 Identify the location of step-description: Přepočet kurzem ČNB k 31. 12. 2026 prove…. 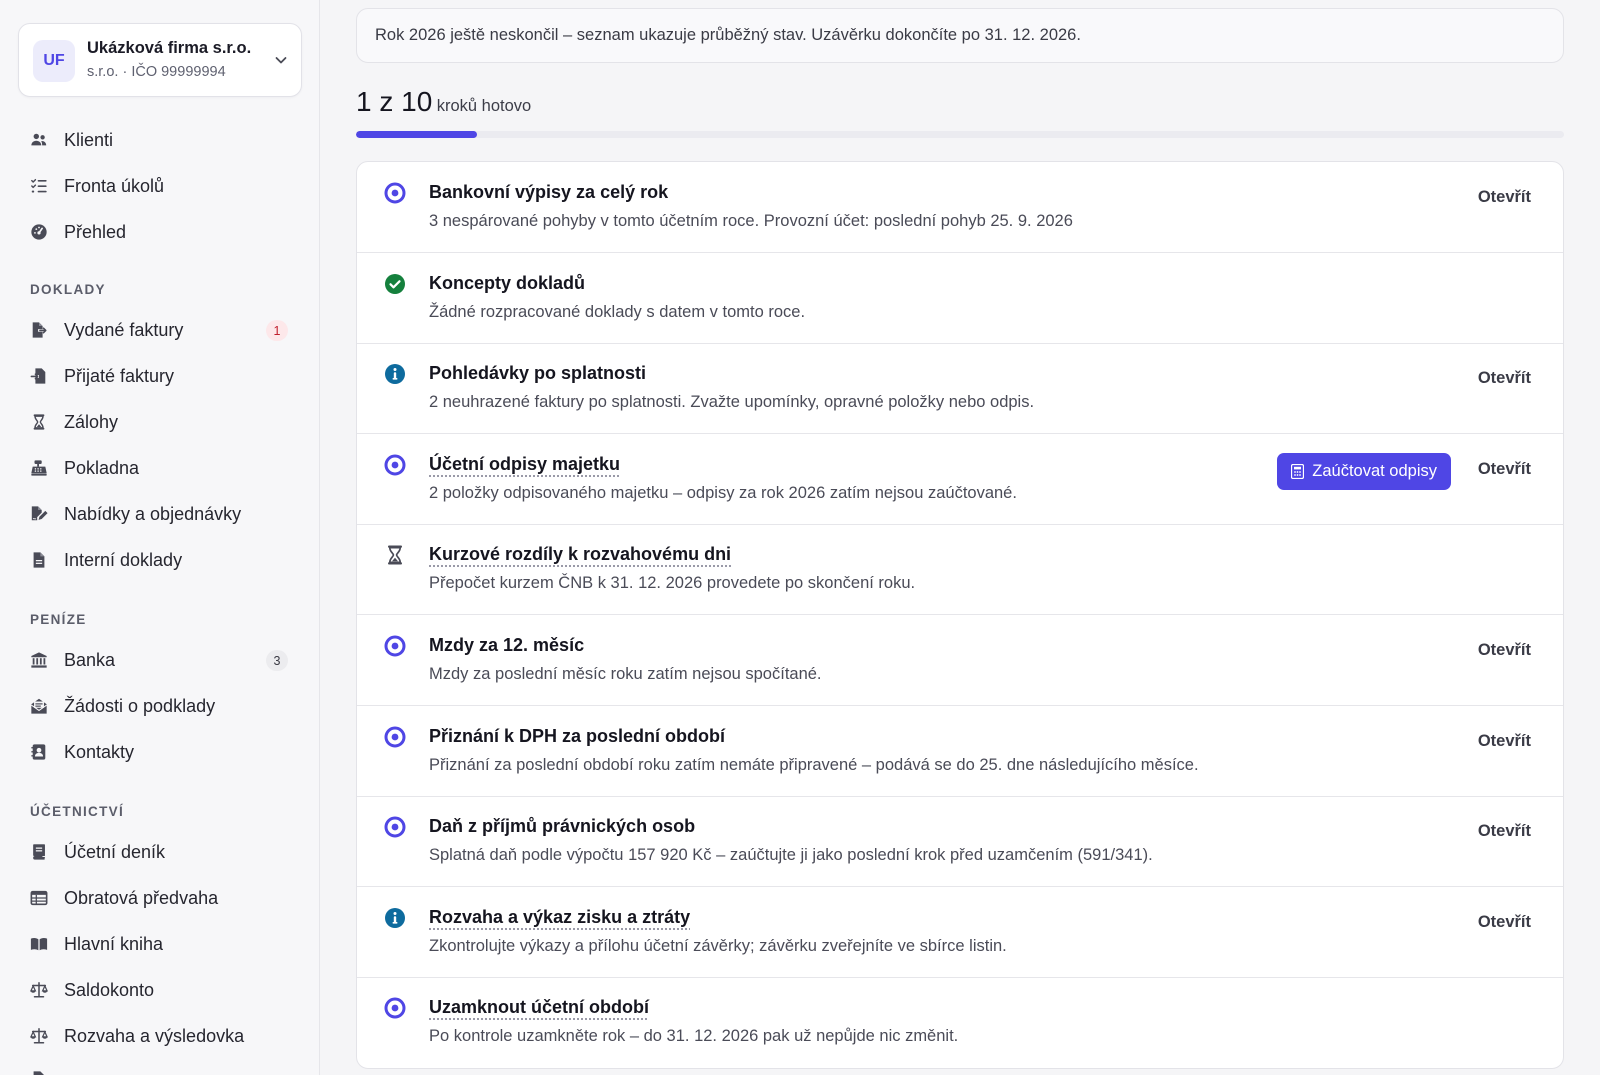
(672, 583).